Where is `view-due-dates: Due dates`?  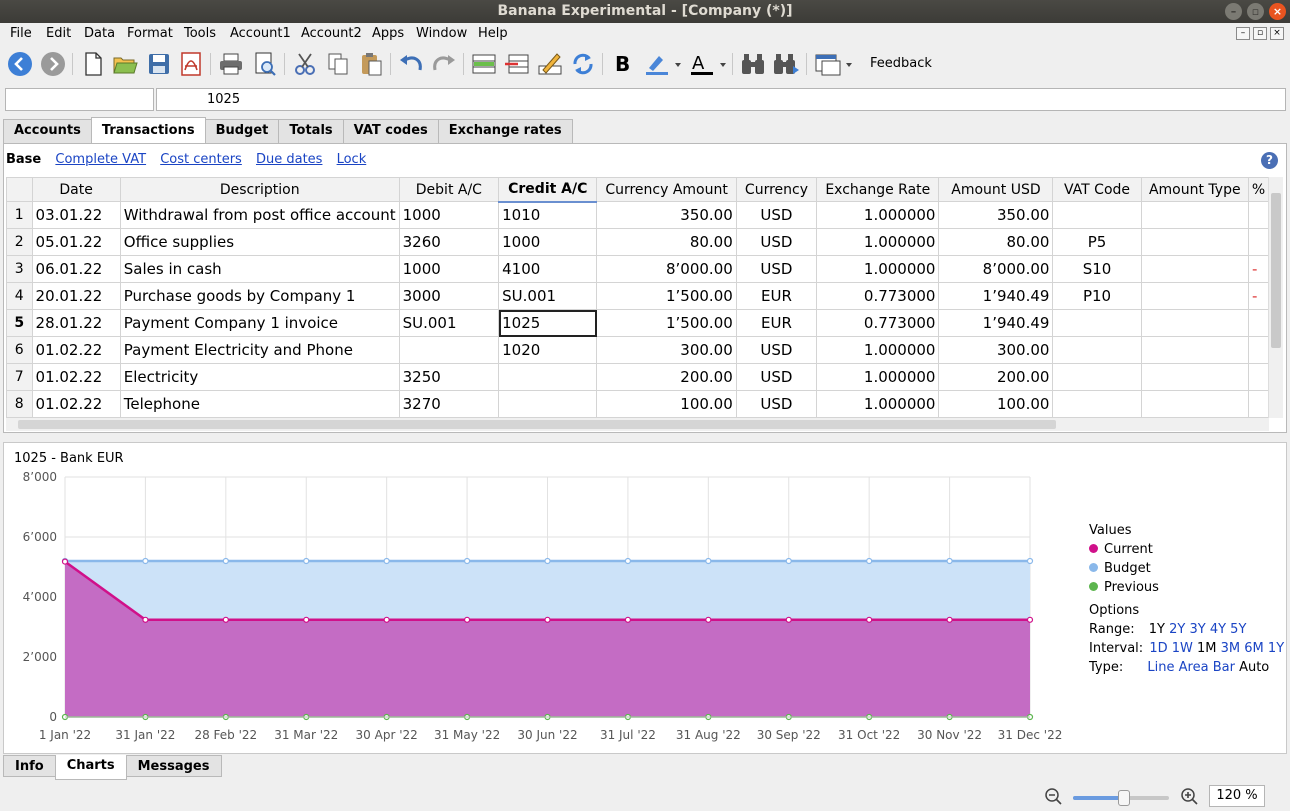
view-due-dates: Due dates is located at coordinates (289, 159).